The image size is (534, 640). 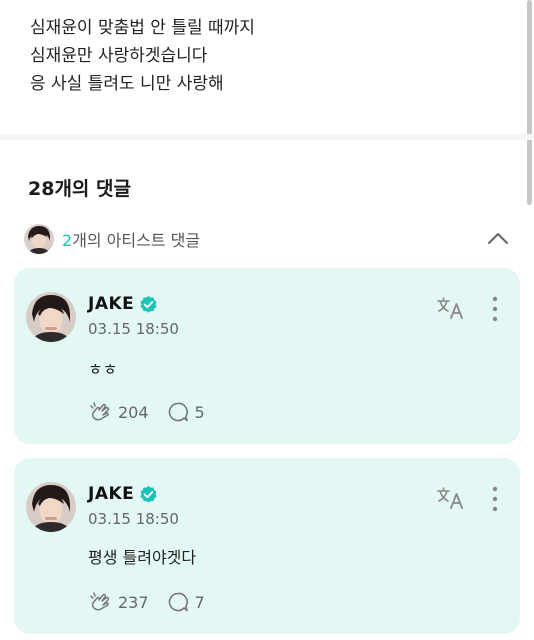 I want to click on comment-reactions: 204 5, so click(x=146, y=412).